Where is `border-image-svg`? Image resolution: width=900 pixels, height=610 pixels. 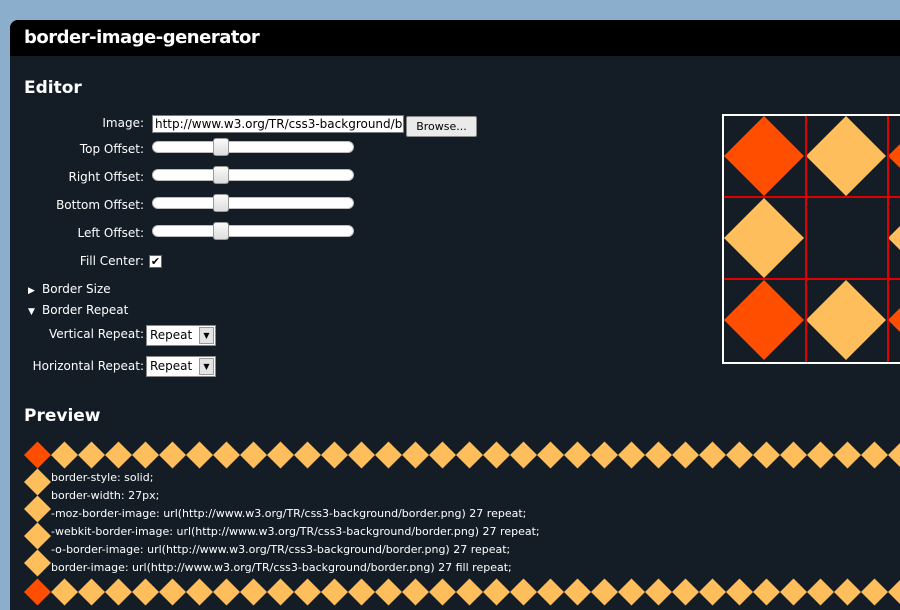 border-image-svg is located at coordinates (812, 239).